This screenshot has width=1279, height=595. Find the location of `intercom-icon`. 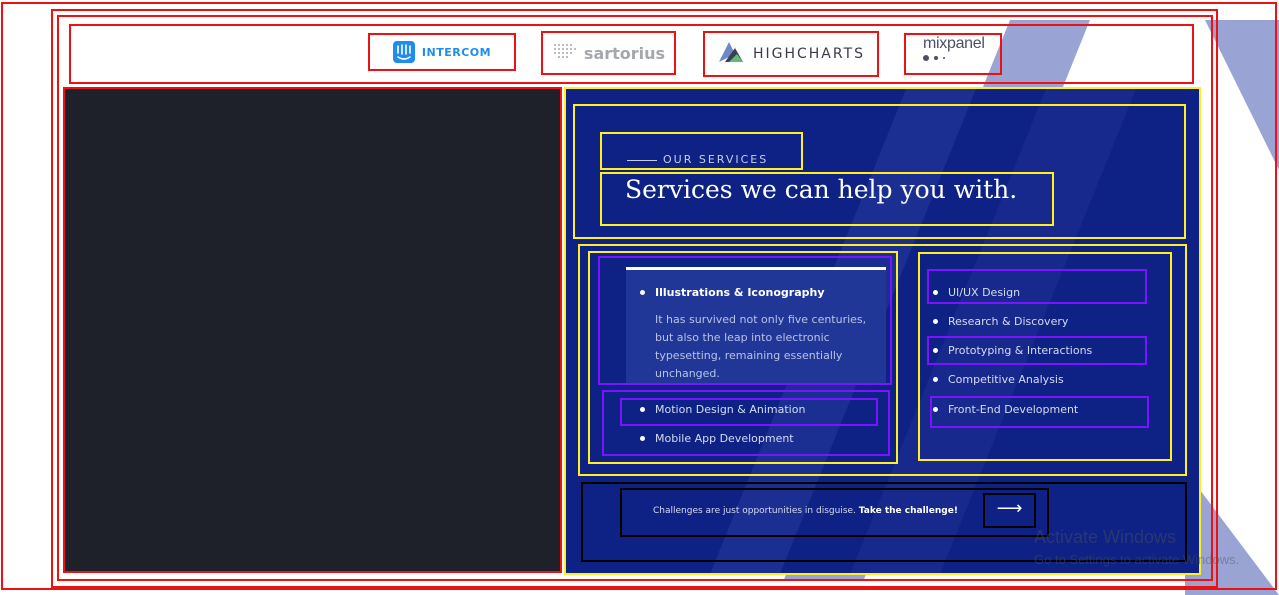

intercom-icon is located at coordinates (403, 52).